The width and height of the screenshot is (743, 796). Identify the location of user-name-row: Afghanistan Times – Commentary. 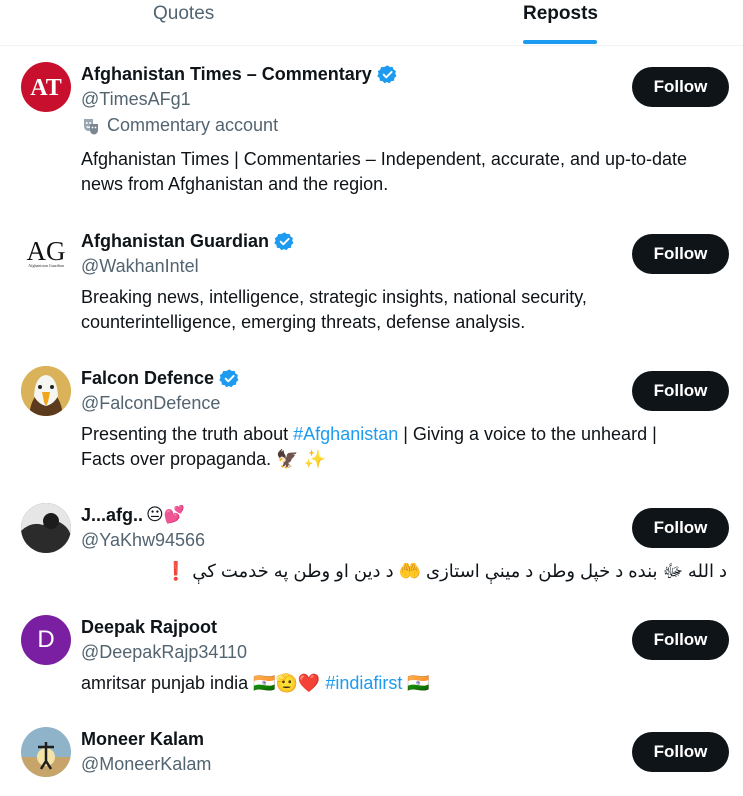
(239, 74).